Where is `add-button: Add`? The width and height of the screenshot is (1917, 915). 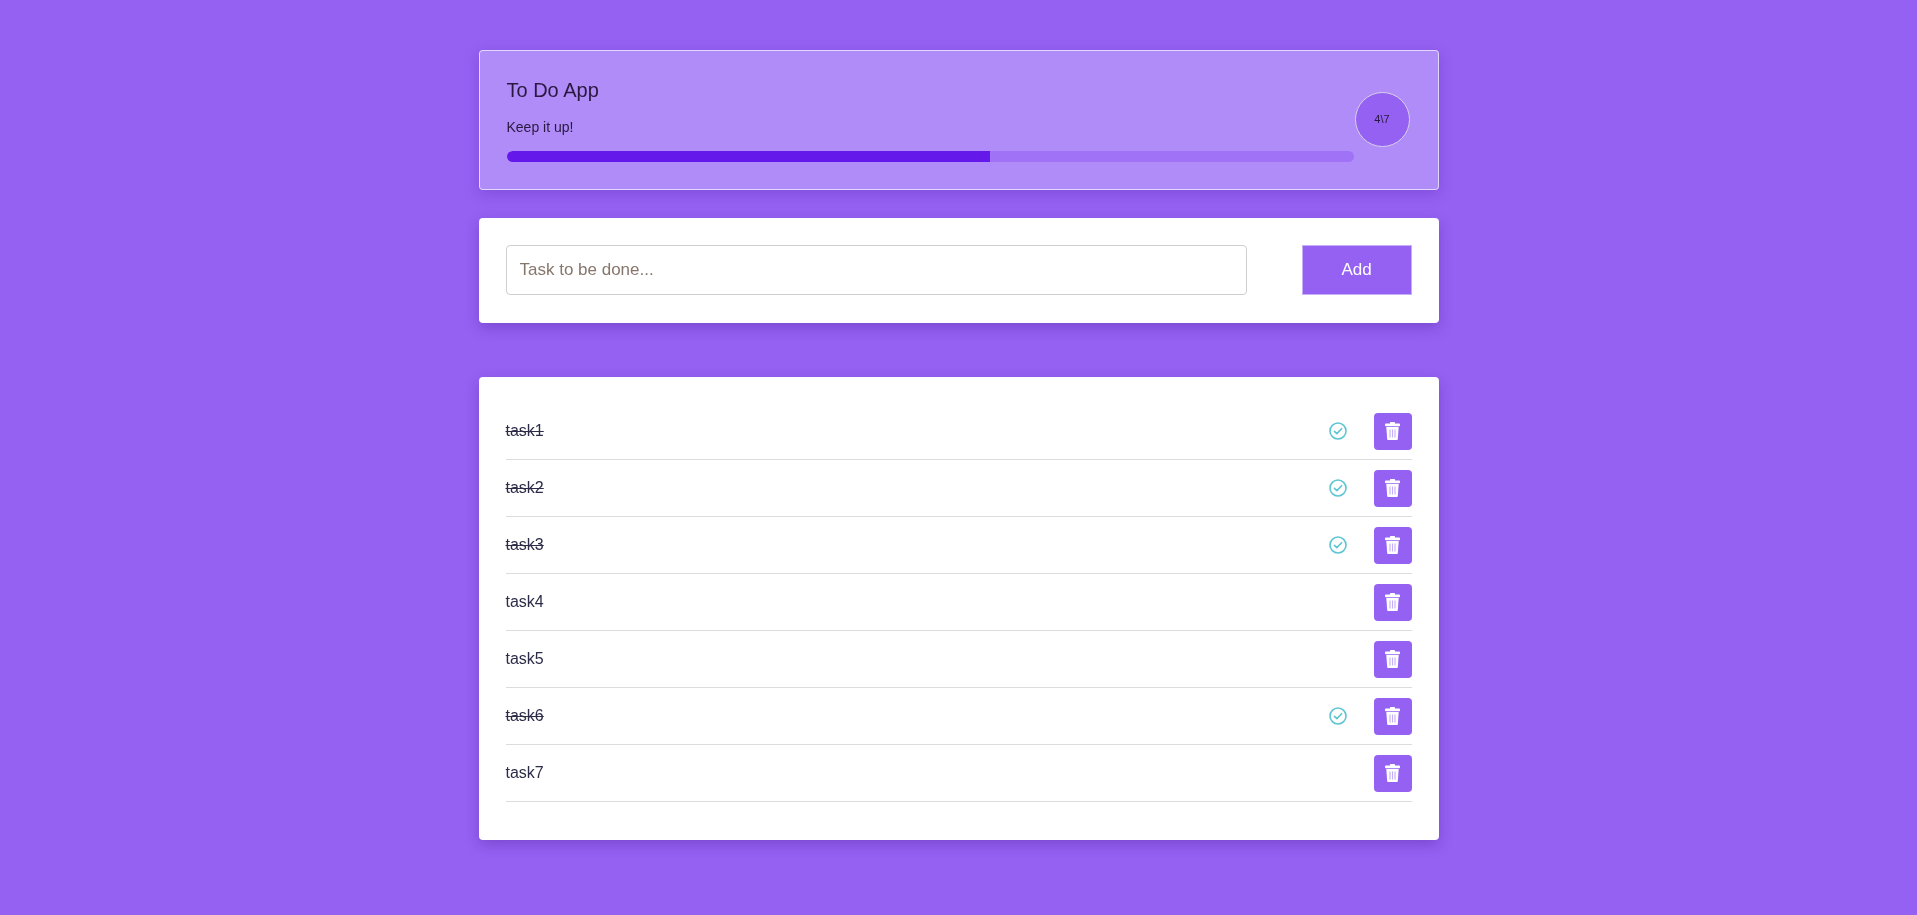 add-button: Add is located at coordinates (1356, 270).